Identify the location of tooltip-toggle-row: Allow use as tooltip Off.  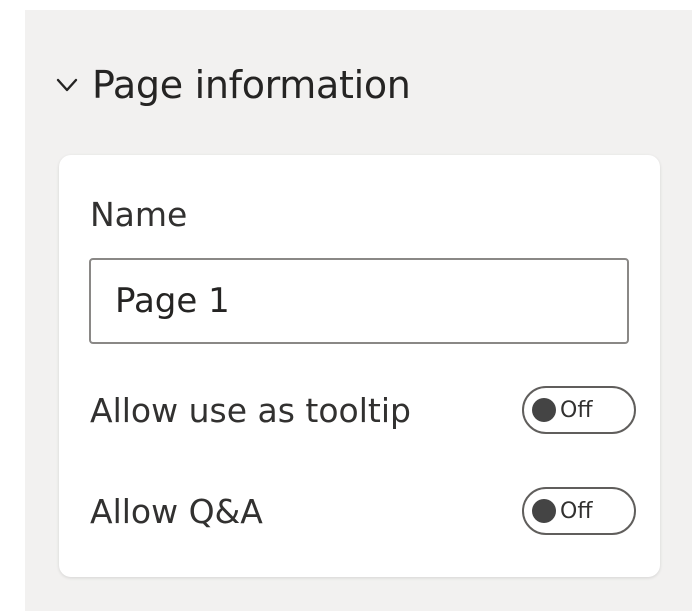
(363, 410).